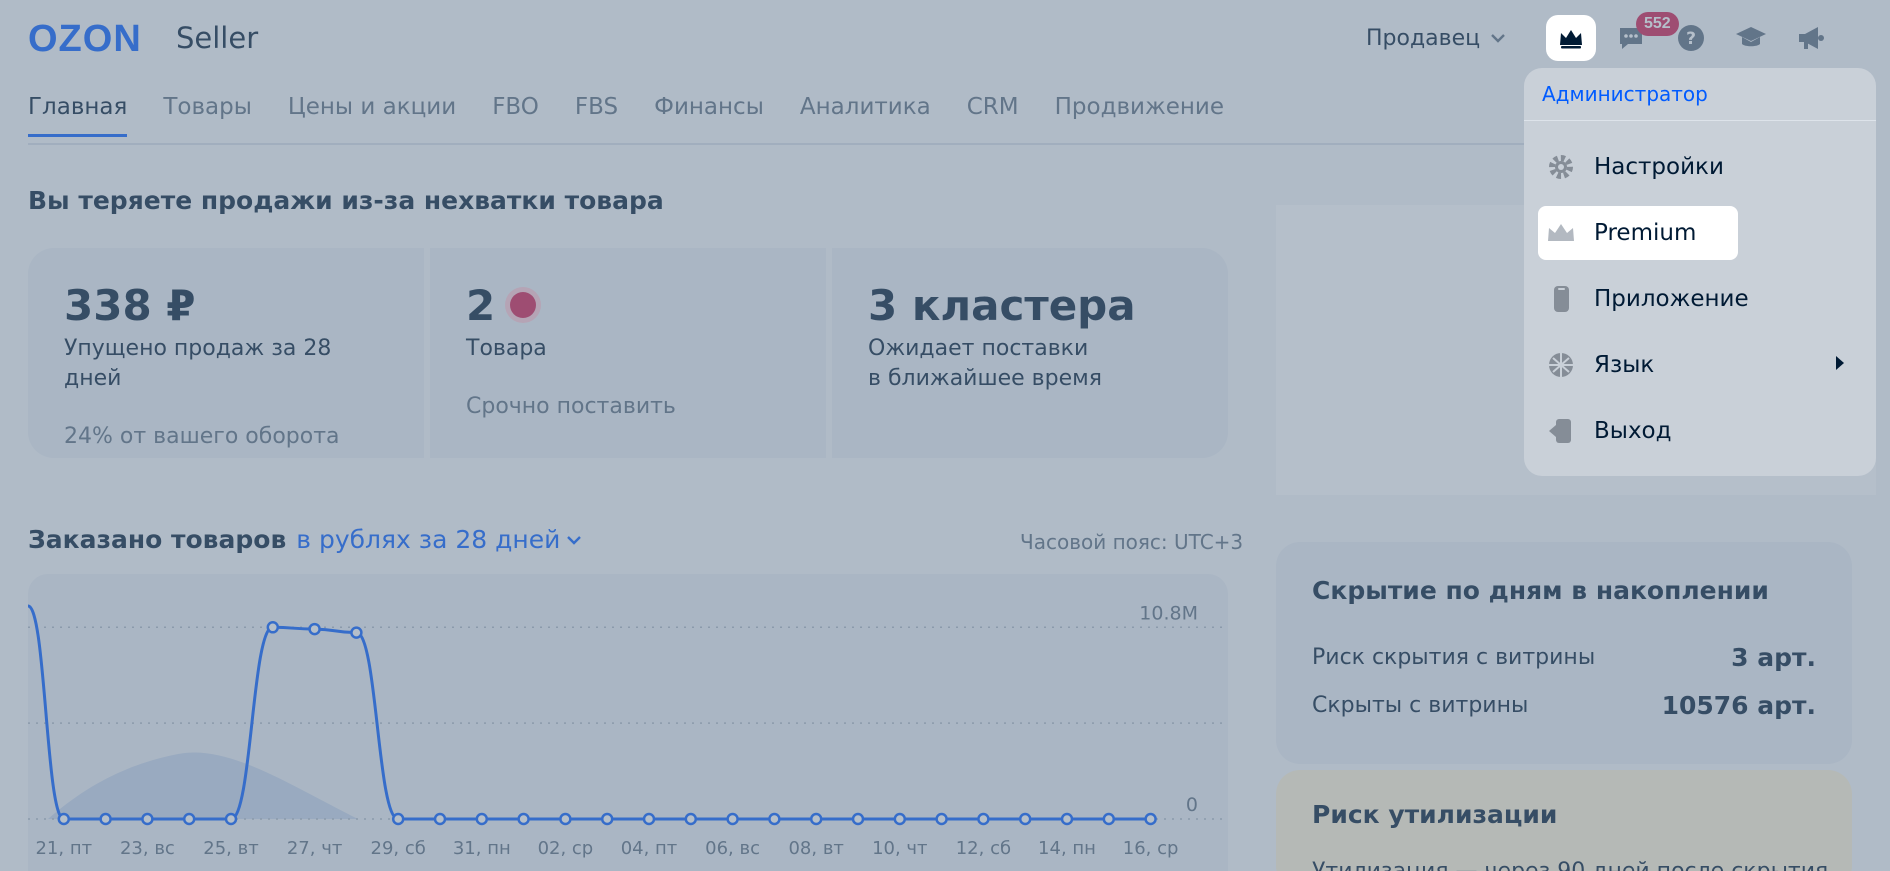 This screenshot has height=871, width=1890. Describe the element at coordinates (1560, 431) in the screenshot. I see `logout-icon` at that location.